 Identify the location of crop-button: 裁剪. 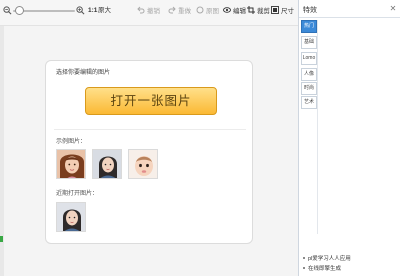
(258, 11).